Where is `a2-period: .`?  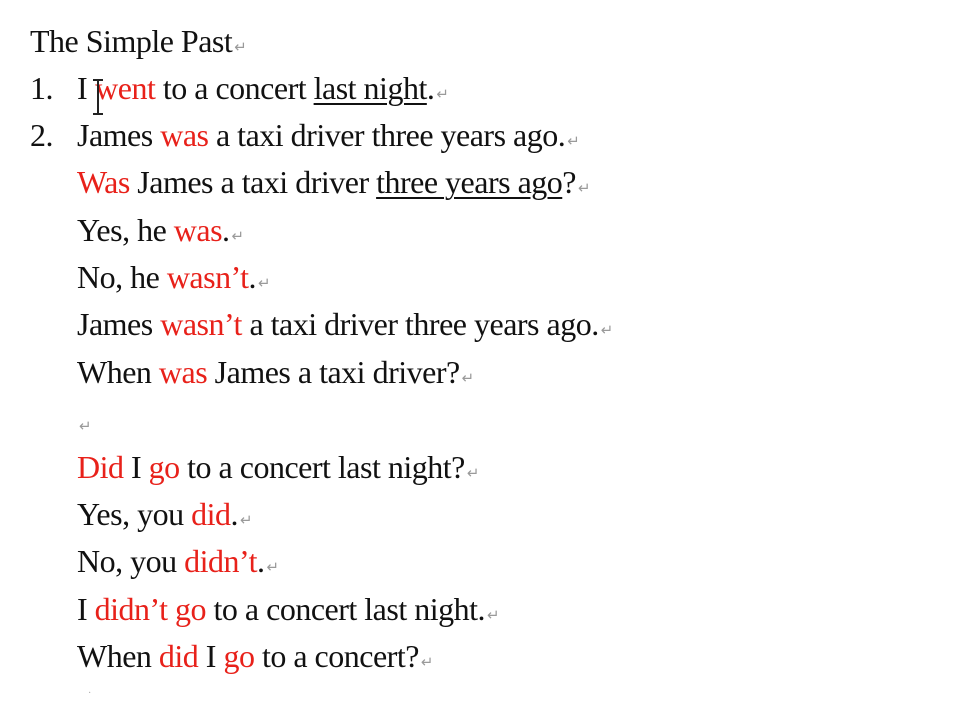
a2-period: . is located at coordinates (252, 277).